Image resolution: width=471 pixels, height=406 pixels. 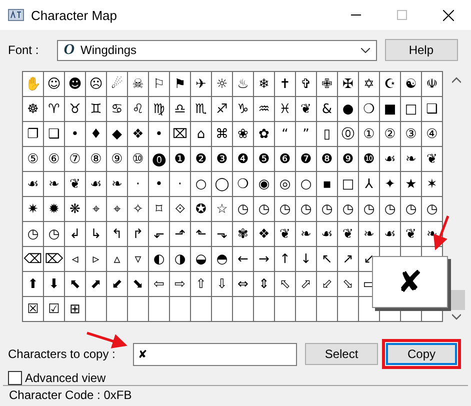 What do you see at coordinates (348, 109) in the screenshot?
I see `glyph-cell: ●` at bounding box center [348, 109].